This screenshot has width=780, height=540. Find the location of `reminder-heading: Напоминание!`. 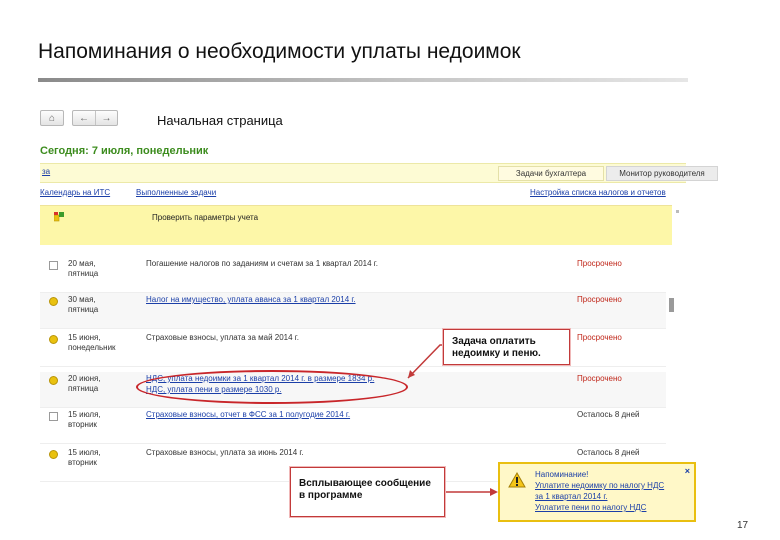

reminder-heading: Напоминание! is located at coordinates (562, 474).